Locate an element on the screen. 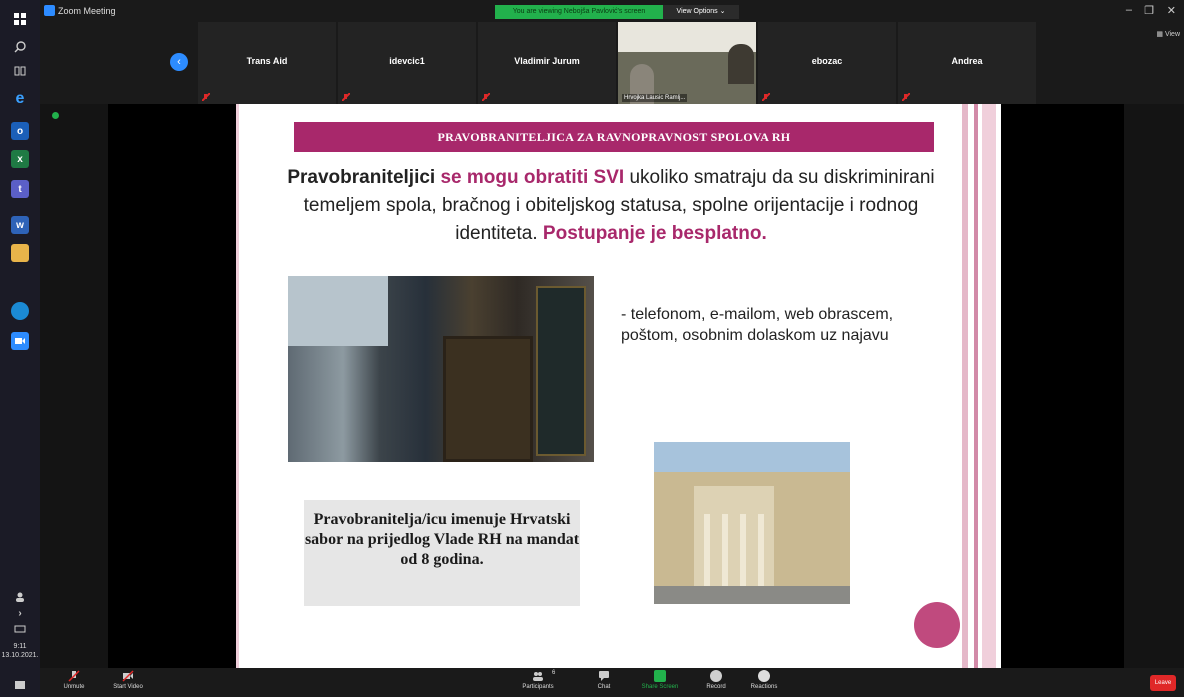 Image resolution: width=1184 pixels, height=697 pixels. participant-name: Andrea is located at coordinates (967, 61).